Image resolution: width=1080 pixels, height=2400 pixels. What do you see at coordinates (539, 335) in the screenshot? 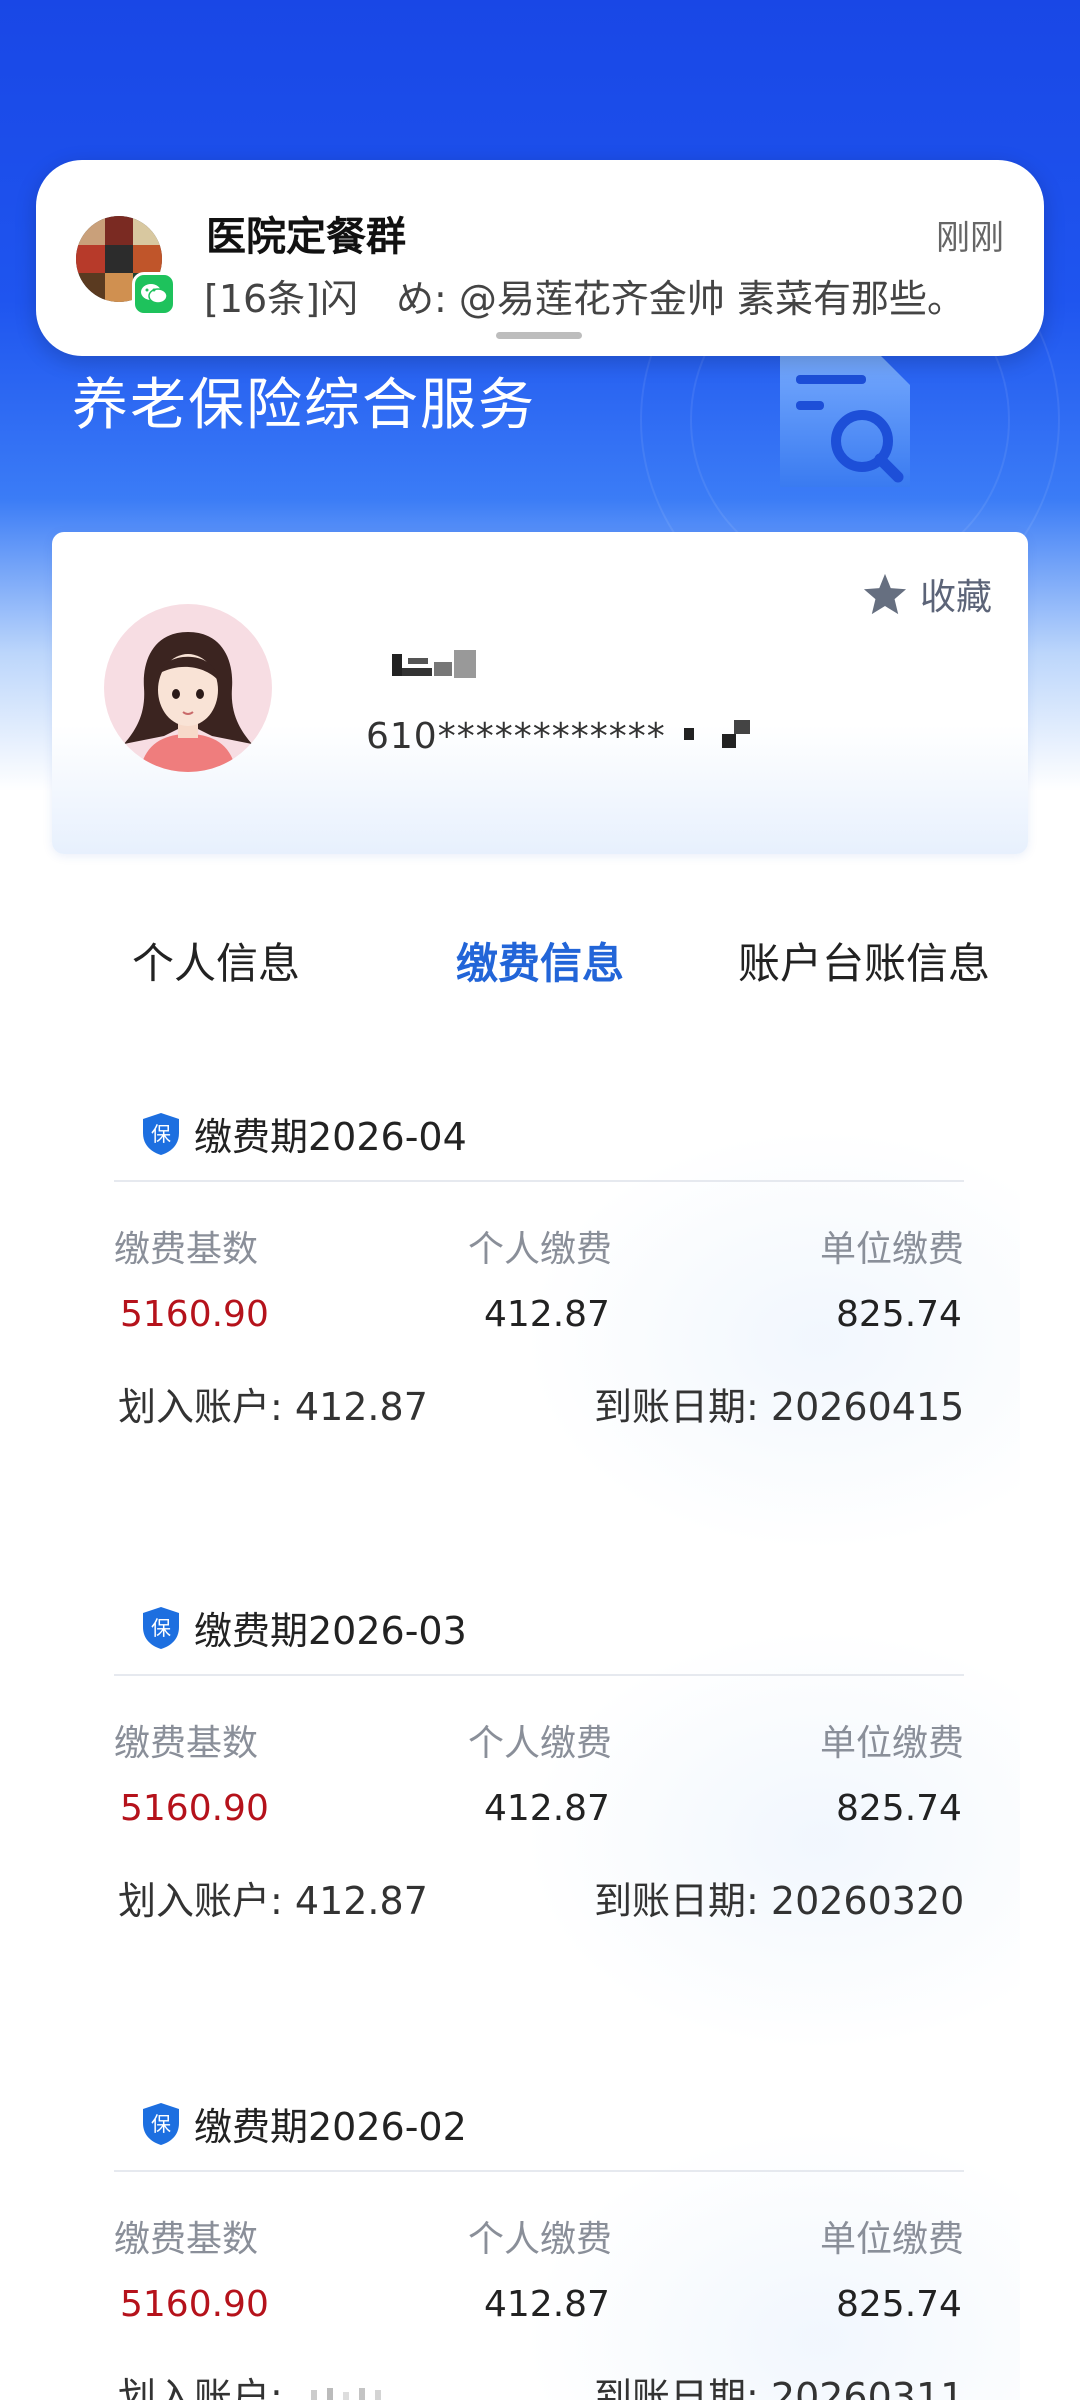
I see `notification-drag-handle` at bounding box center [539, 335].